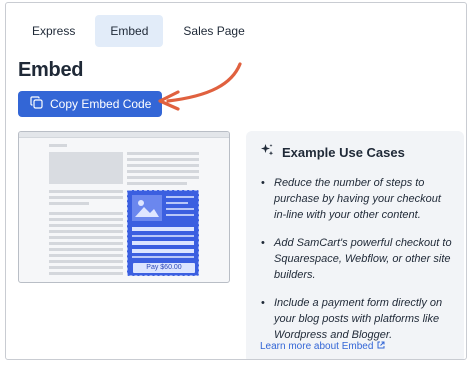 This screenshot has width=474, height=367. I want to click on learn-more-label: Learn more about Embed, so click(317, 346).